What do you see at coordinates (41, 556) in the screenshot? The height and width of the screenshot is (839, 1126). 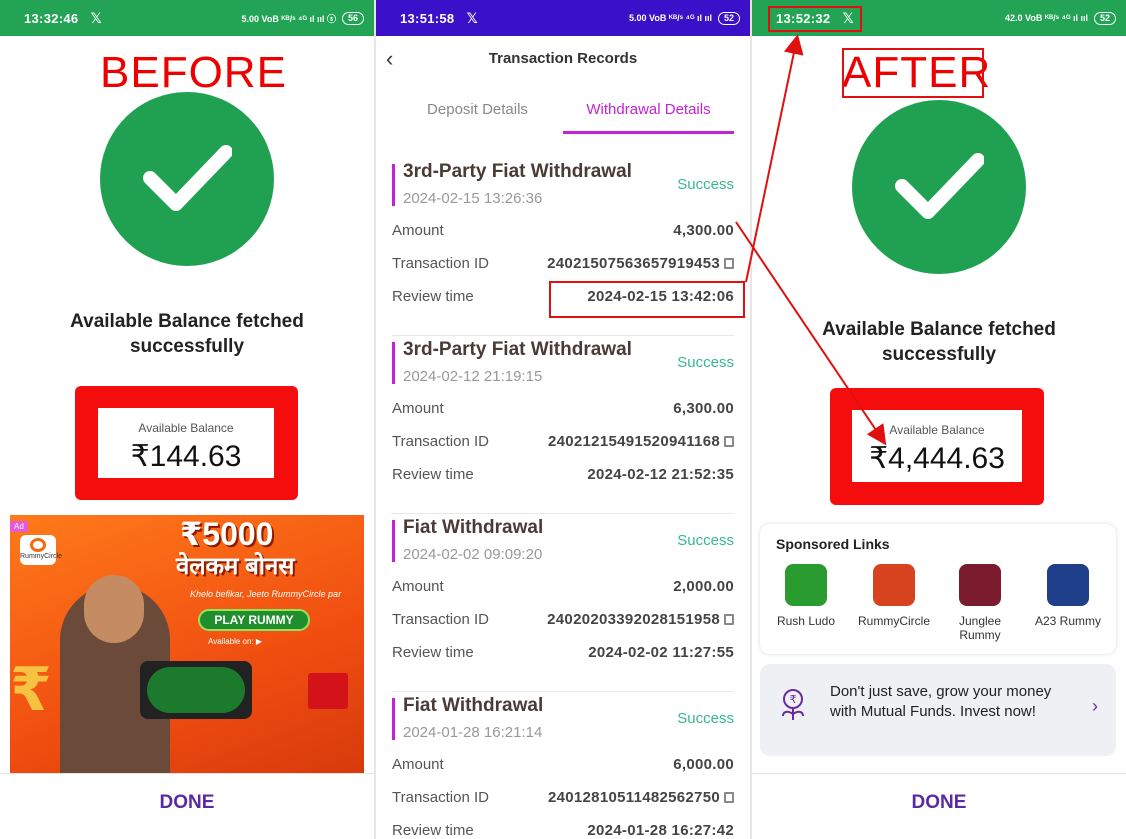 I see `ad-brand: RummyCircle` at bounding box center [41, 556].